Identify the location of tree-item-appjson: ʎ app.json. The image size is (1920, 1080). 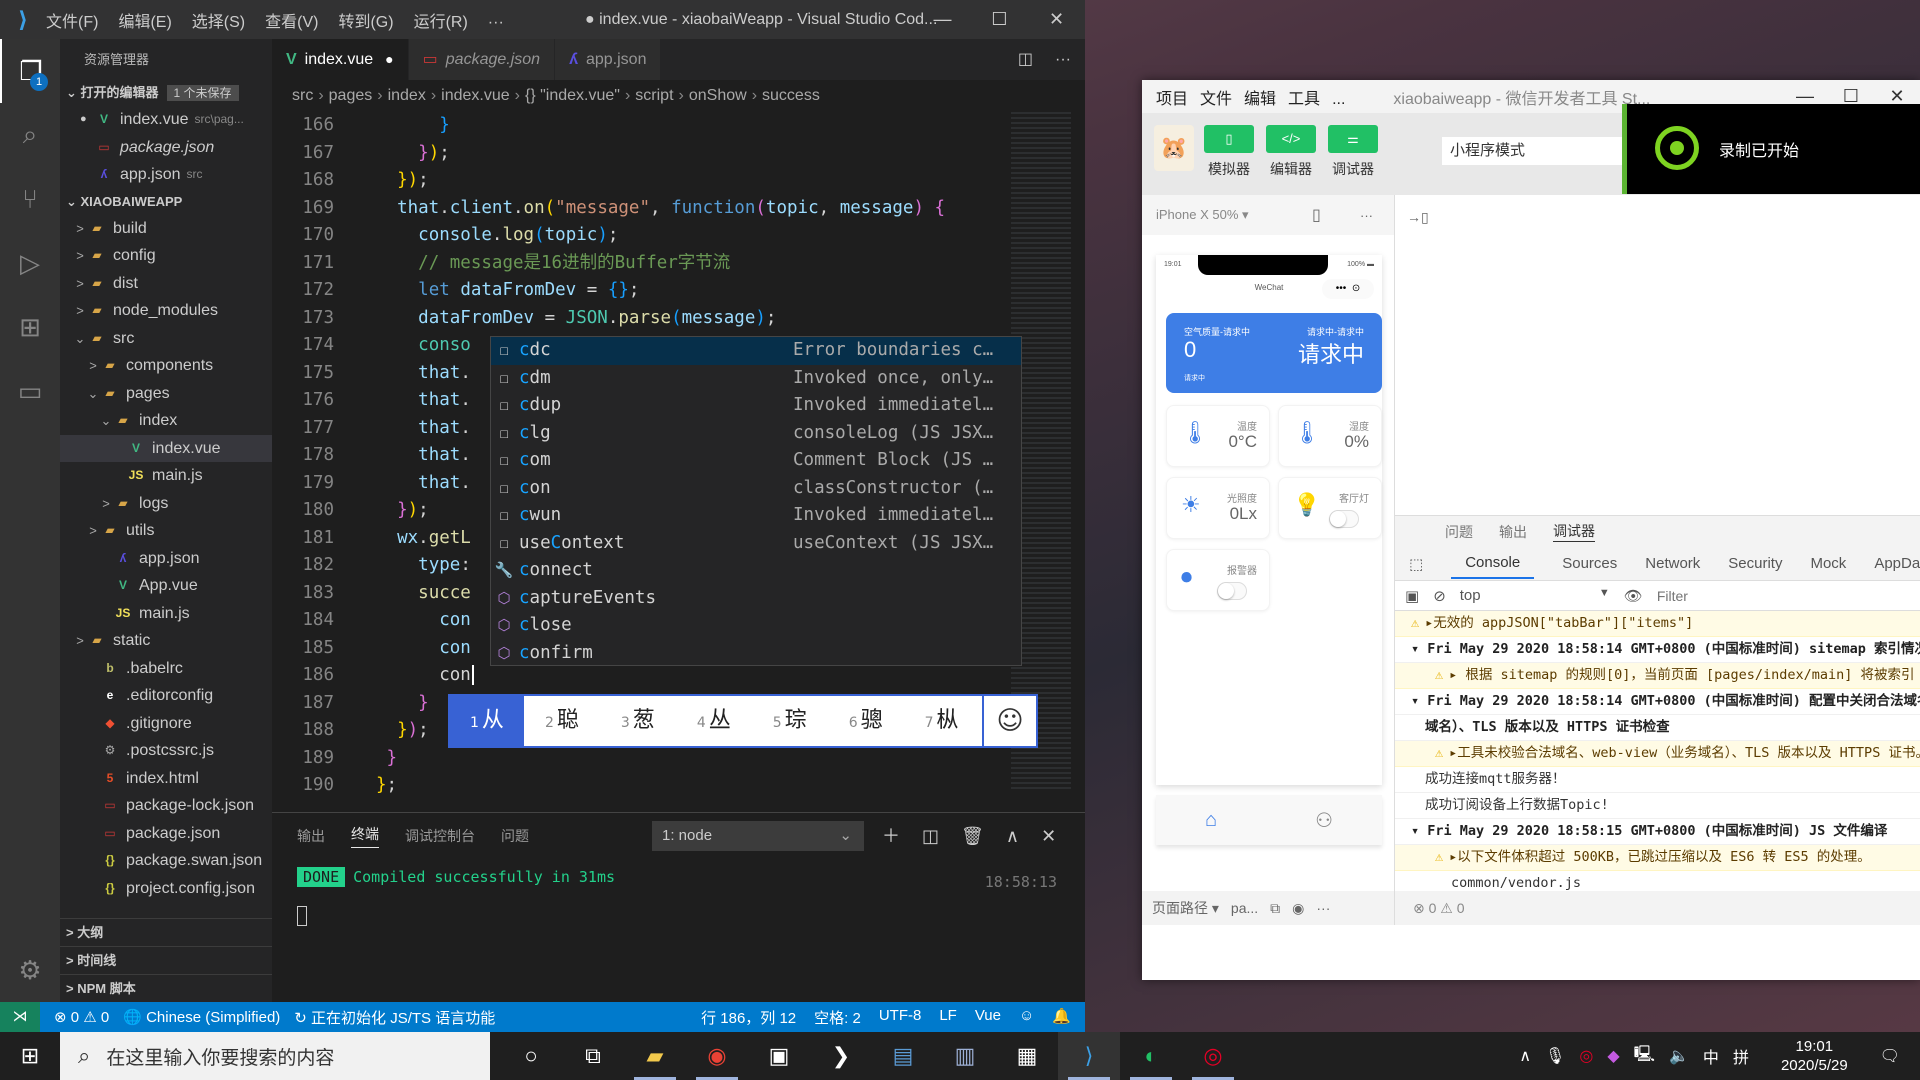
(166, 559).